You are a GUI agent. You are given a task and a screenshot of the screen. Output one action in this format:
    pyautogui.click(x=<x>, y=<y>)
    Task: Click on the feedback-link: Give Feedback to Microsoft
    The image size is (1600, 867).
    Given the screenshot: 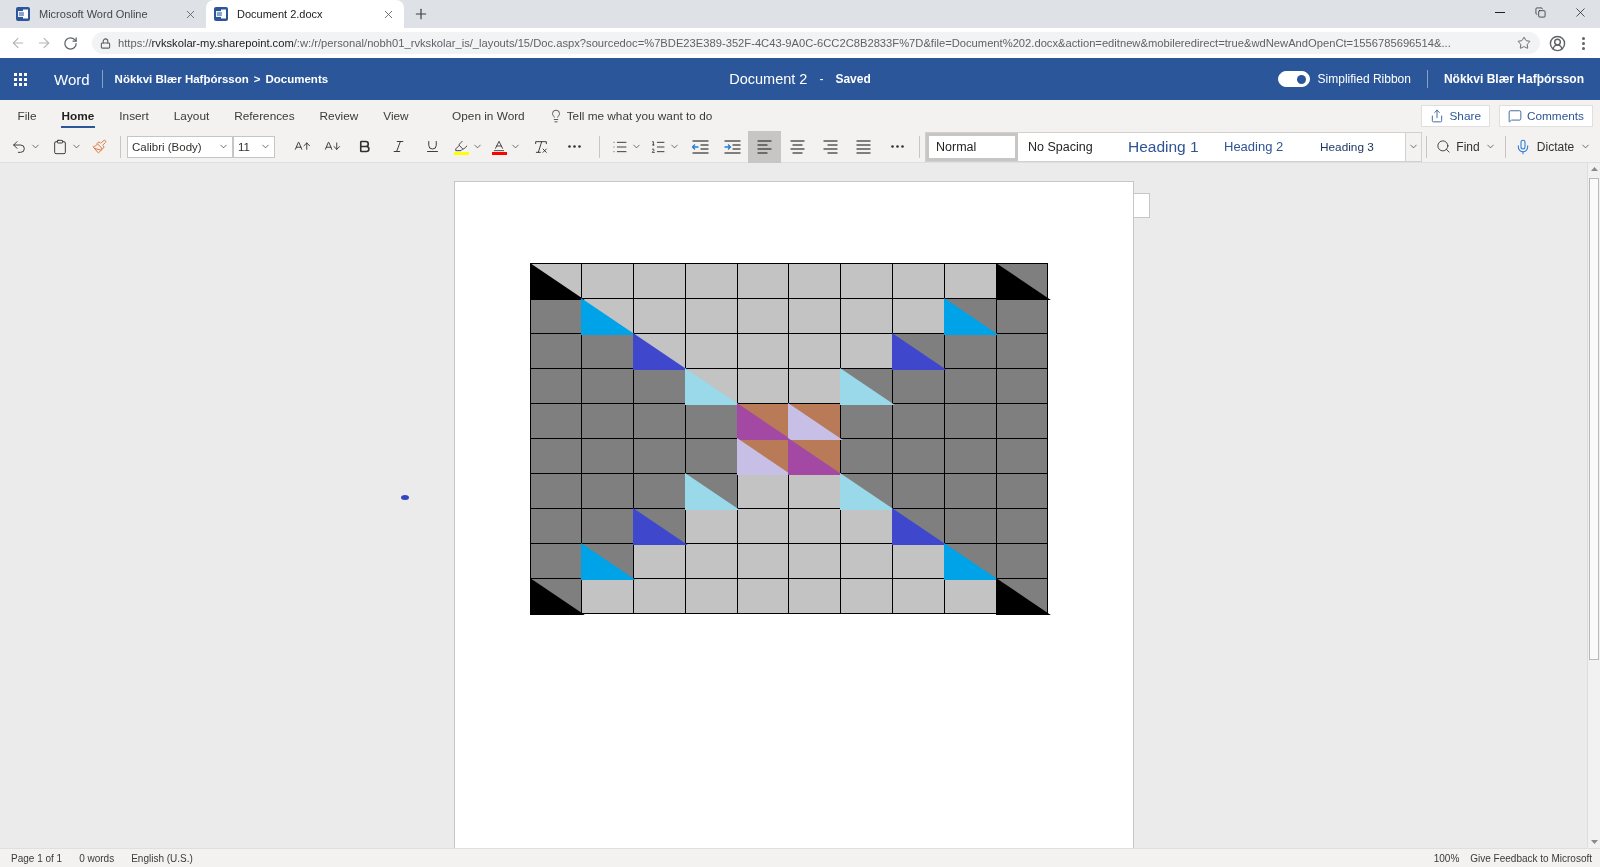 What is the action you would take?
    pyautogui.click(x=1531, y=858)
    